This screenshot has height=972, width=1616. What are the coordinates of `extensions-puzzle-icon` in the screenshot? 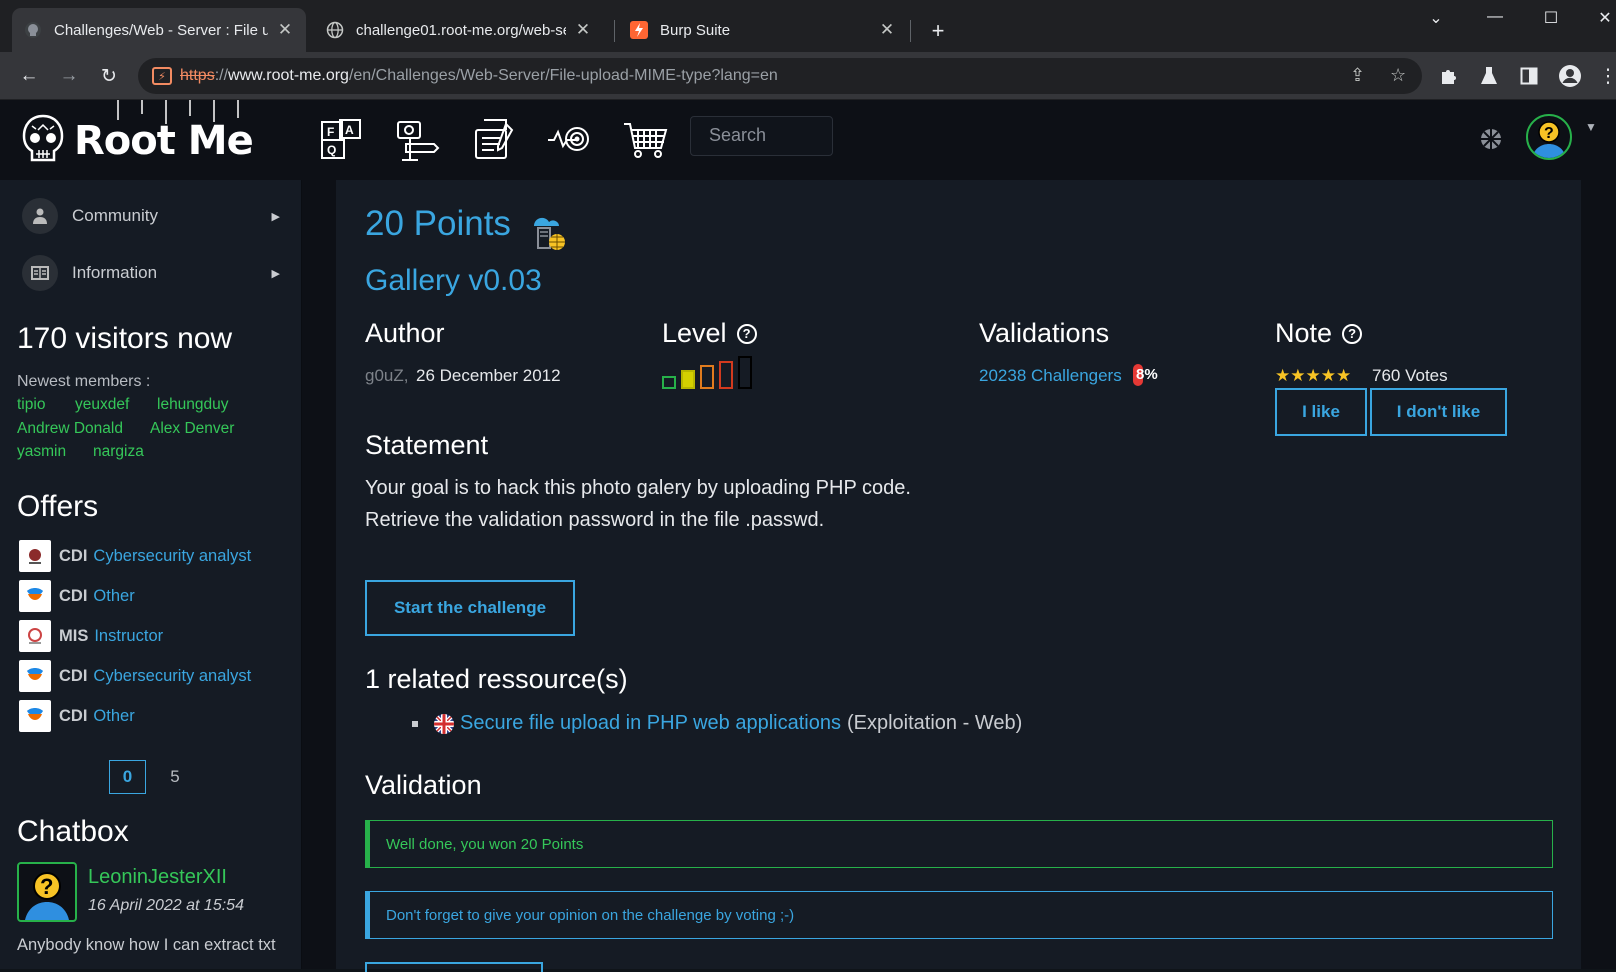 It's located at (1449, 76).